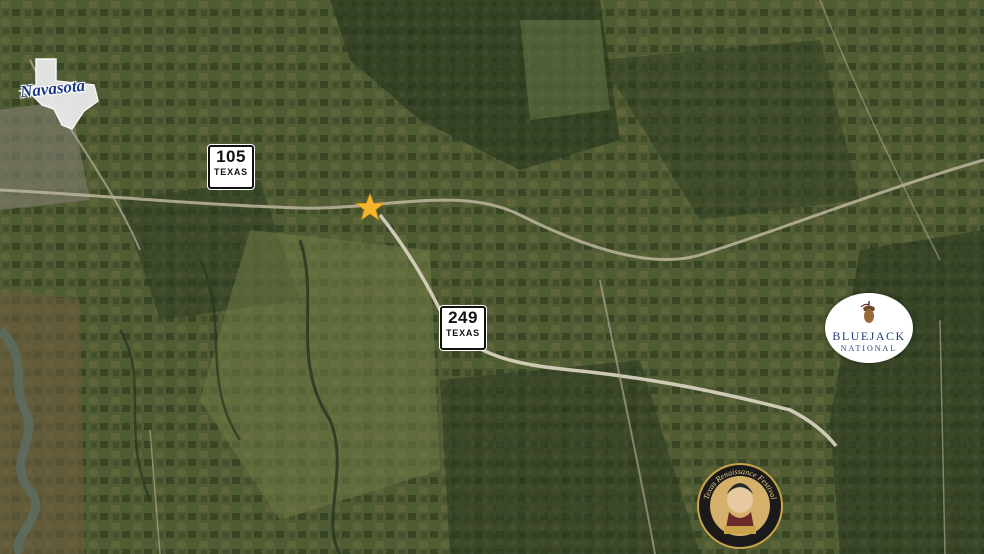  I want to click on bluejack-subtitle: NATIONAL, so click(869, 348).